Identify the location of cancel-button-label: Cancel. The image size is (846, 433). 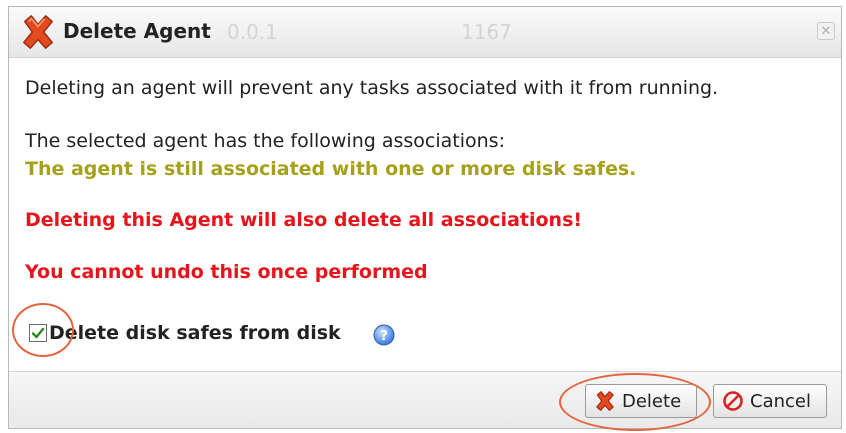
(780, 401).